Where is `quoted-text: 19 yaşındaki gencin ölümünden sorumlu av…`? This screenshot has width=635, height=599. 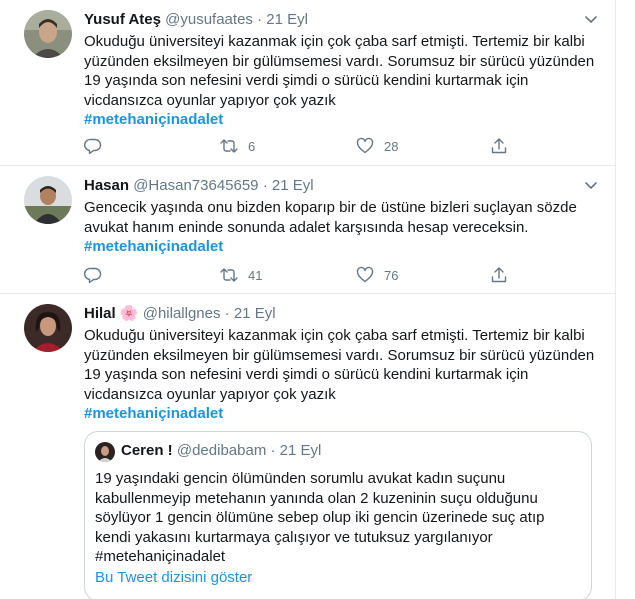
quoted-text: 19 yaşındaki gencin ölümünden sorumlu av… is located at coordinates (319, 518).